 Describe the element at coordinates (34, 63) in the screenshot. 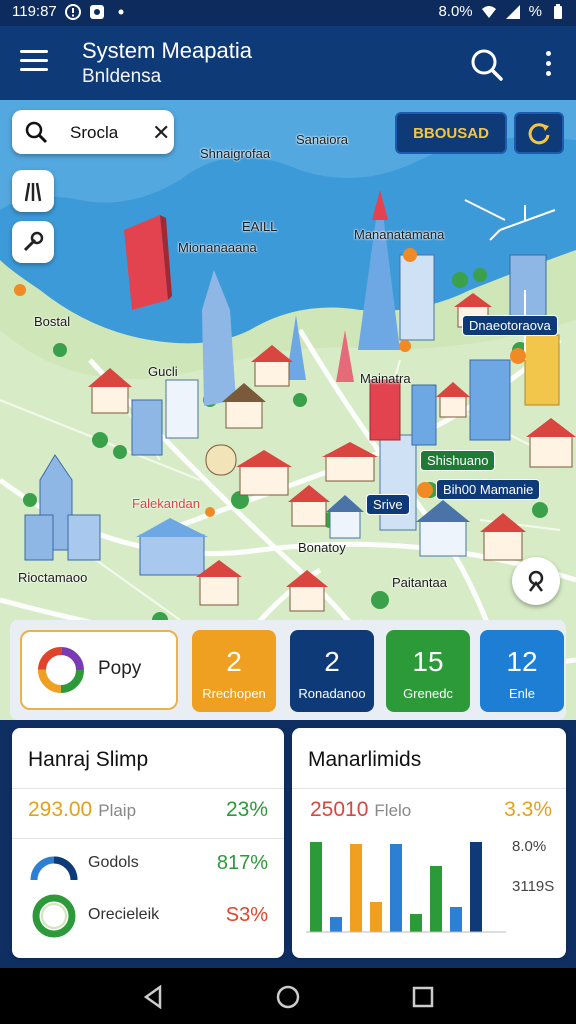

I see `menu-button` at that location.